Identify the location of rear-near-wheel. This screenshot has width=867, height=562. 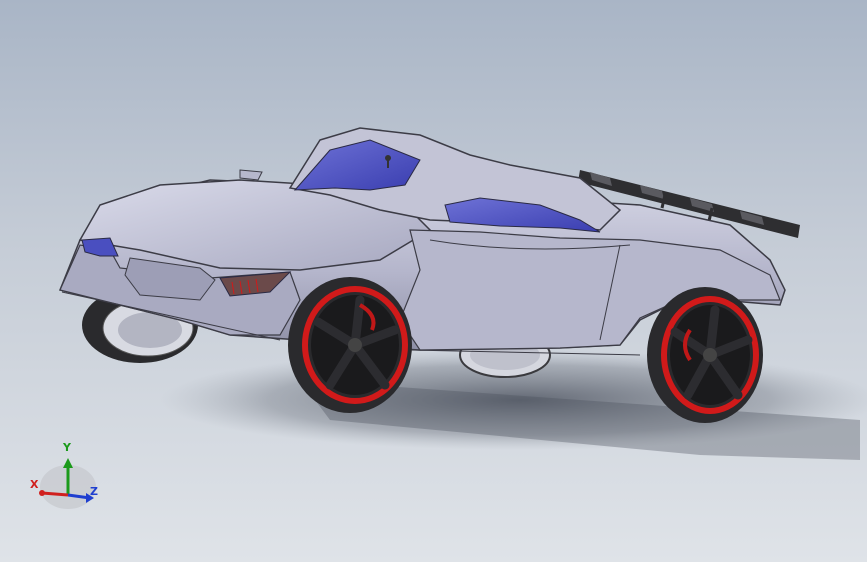
(705, 355).